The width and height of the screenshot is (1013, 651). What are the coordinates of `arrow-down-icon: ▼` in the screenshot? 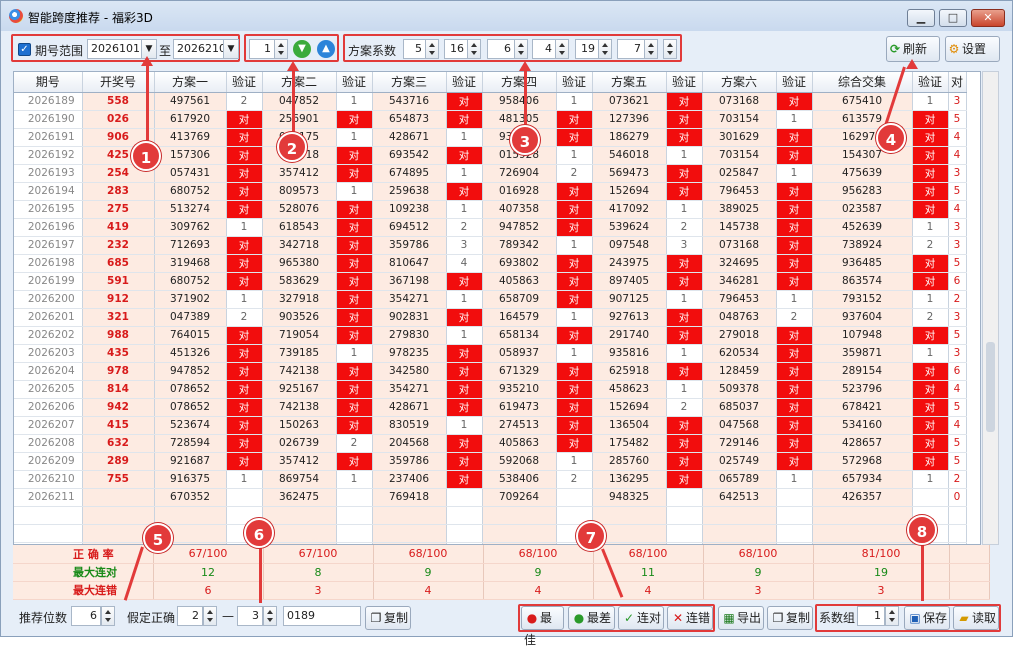 It's located at (302, 49).